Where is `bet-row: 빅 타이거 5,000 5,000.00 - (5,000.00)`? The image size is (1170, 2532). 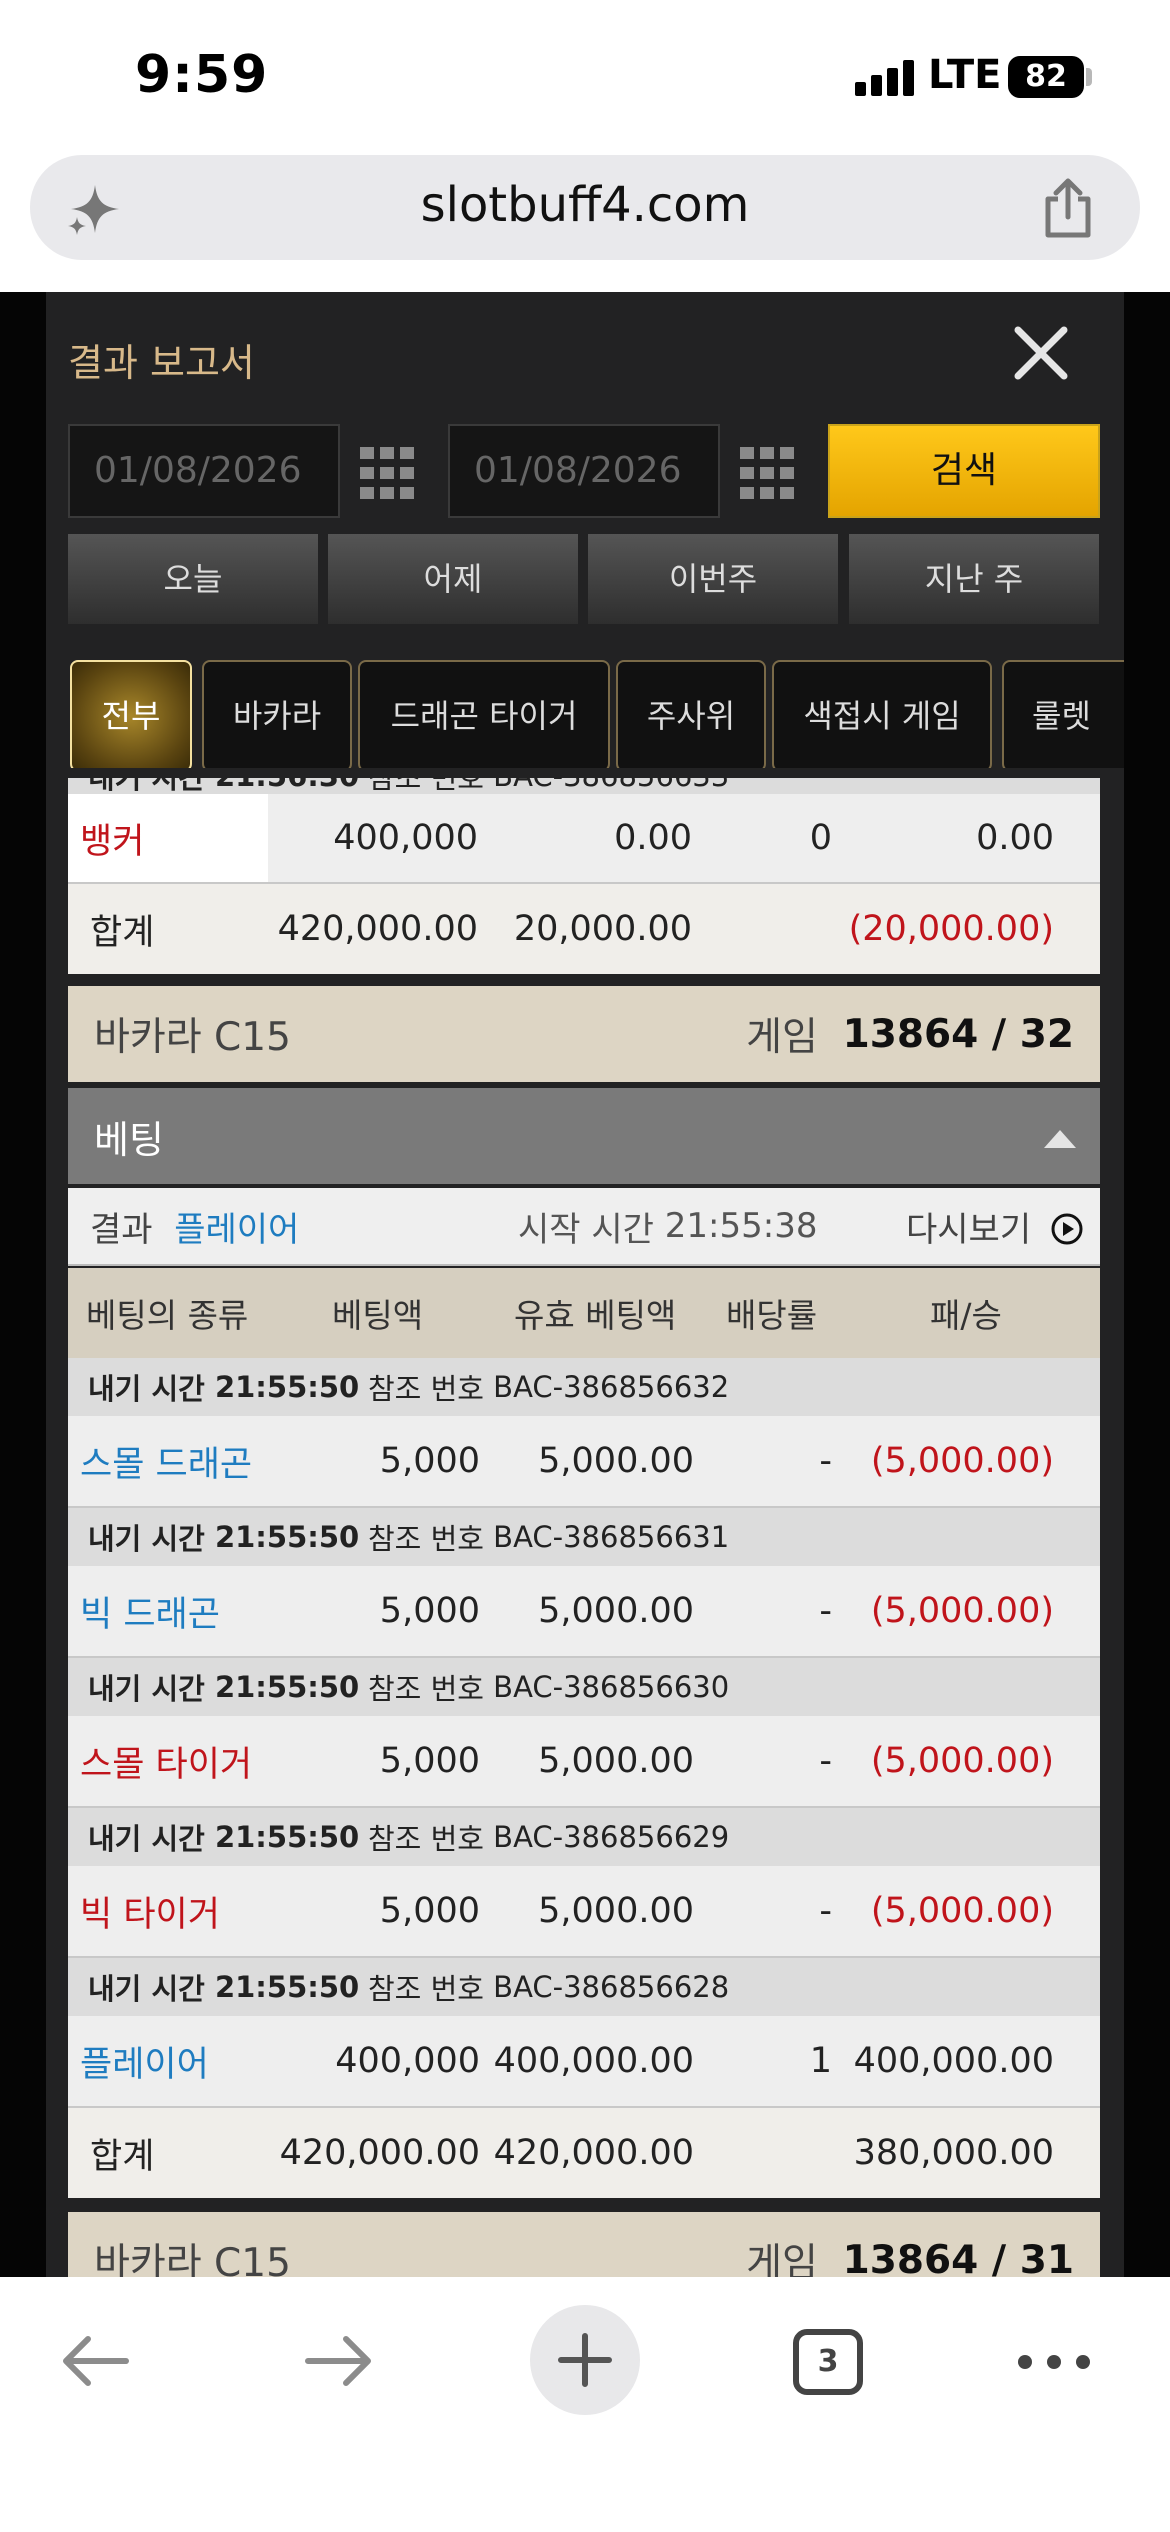 bet-row: 빅 타이거 5,000 5,000.00 - (5,000.00) is located at coordinates (584, 1912).